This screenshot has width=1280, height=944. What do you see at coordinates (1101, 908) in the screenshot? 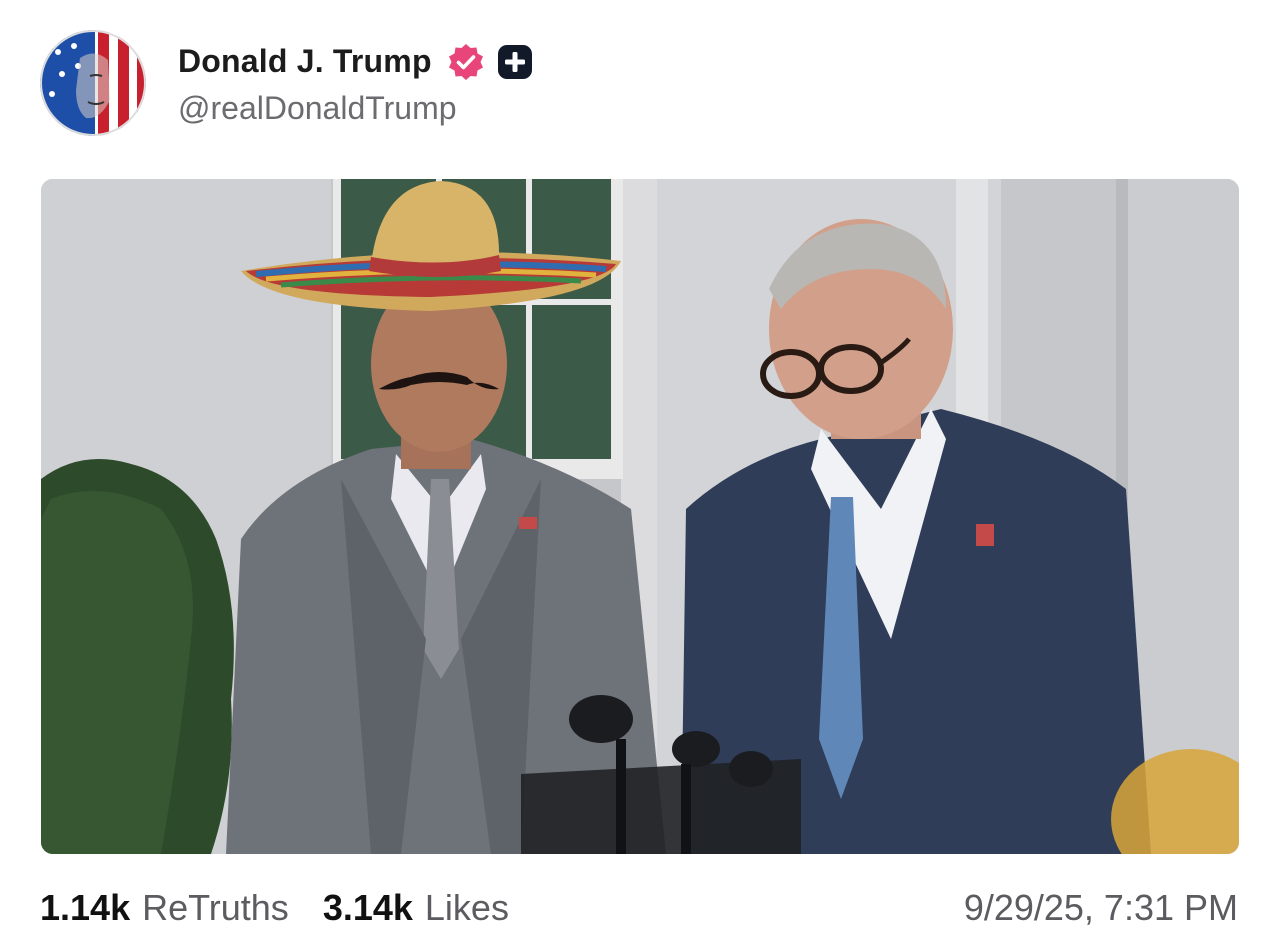
I see `post-timestamp: 9/29/25, 7:31 PM` at bounding box center [1101, 908].